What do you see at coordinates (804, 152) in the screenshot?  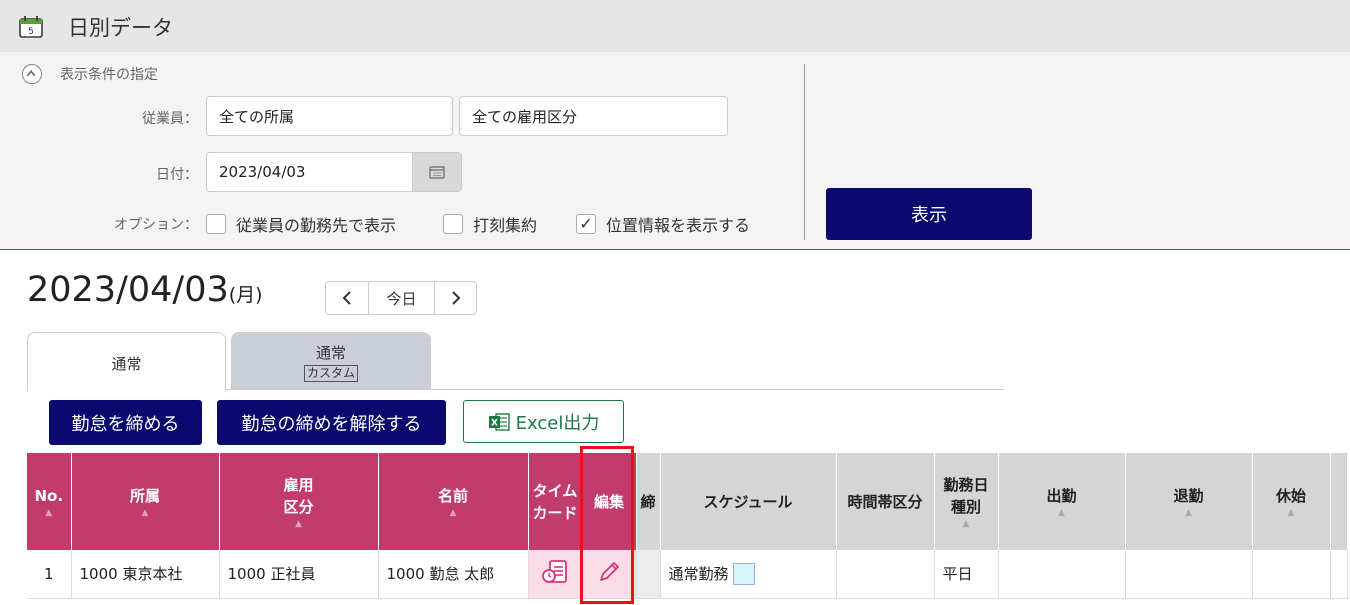 I see `panel-divider` at bounding box center [804, 152].